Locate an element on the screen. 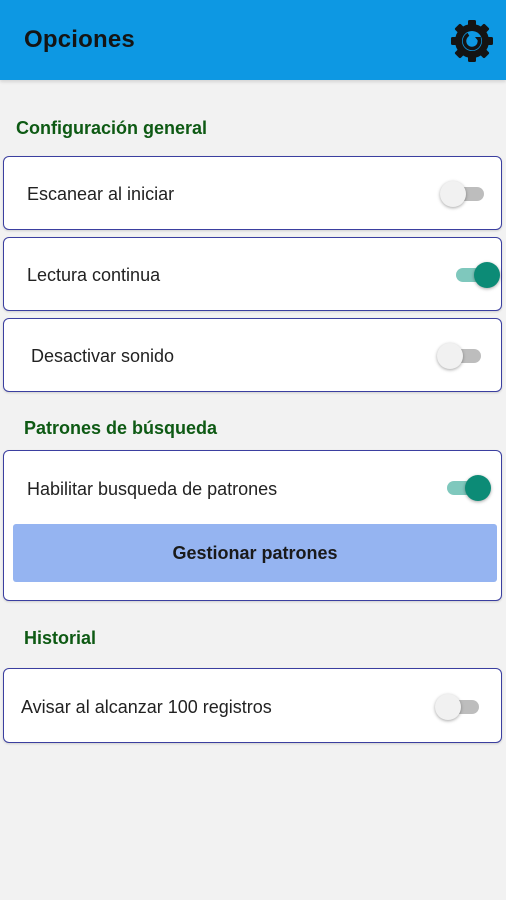 The image size is (506, 900). mute-sound-toggle is located at coordinates (461, 356).